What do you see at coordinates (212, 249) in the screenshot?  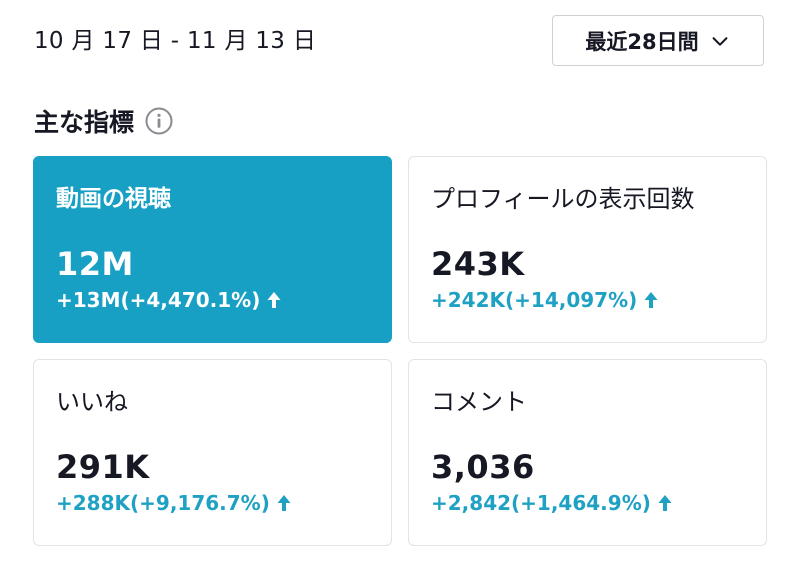 I see `metric-card-video-views: 動画の視聴 12M +13M(+4,470.1%)` at bounding box center [212, 249].